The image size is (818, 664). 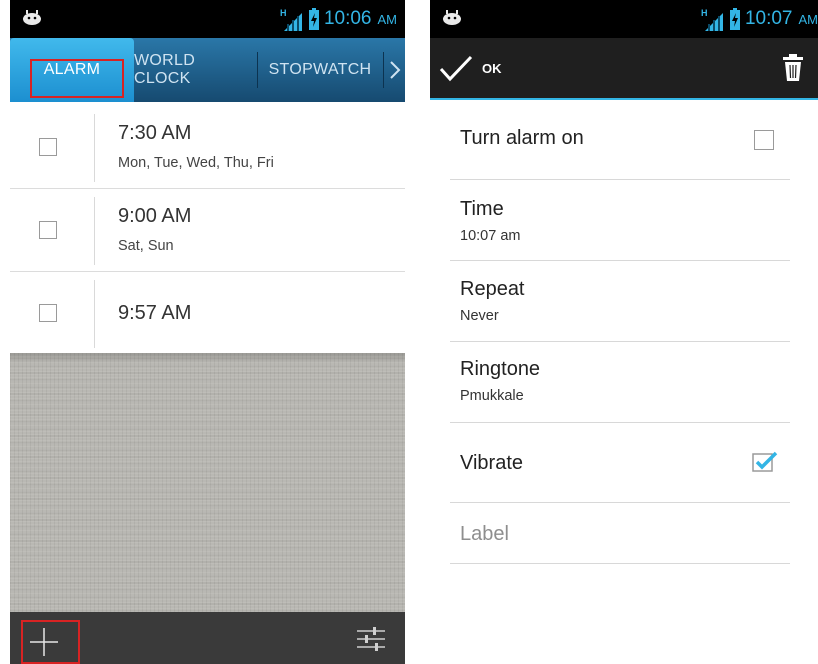 What do you see at coordinates (347, 18) in the screenshot?
I see `status-time: 10:06` at bounding box center [347, 18].